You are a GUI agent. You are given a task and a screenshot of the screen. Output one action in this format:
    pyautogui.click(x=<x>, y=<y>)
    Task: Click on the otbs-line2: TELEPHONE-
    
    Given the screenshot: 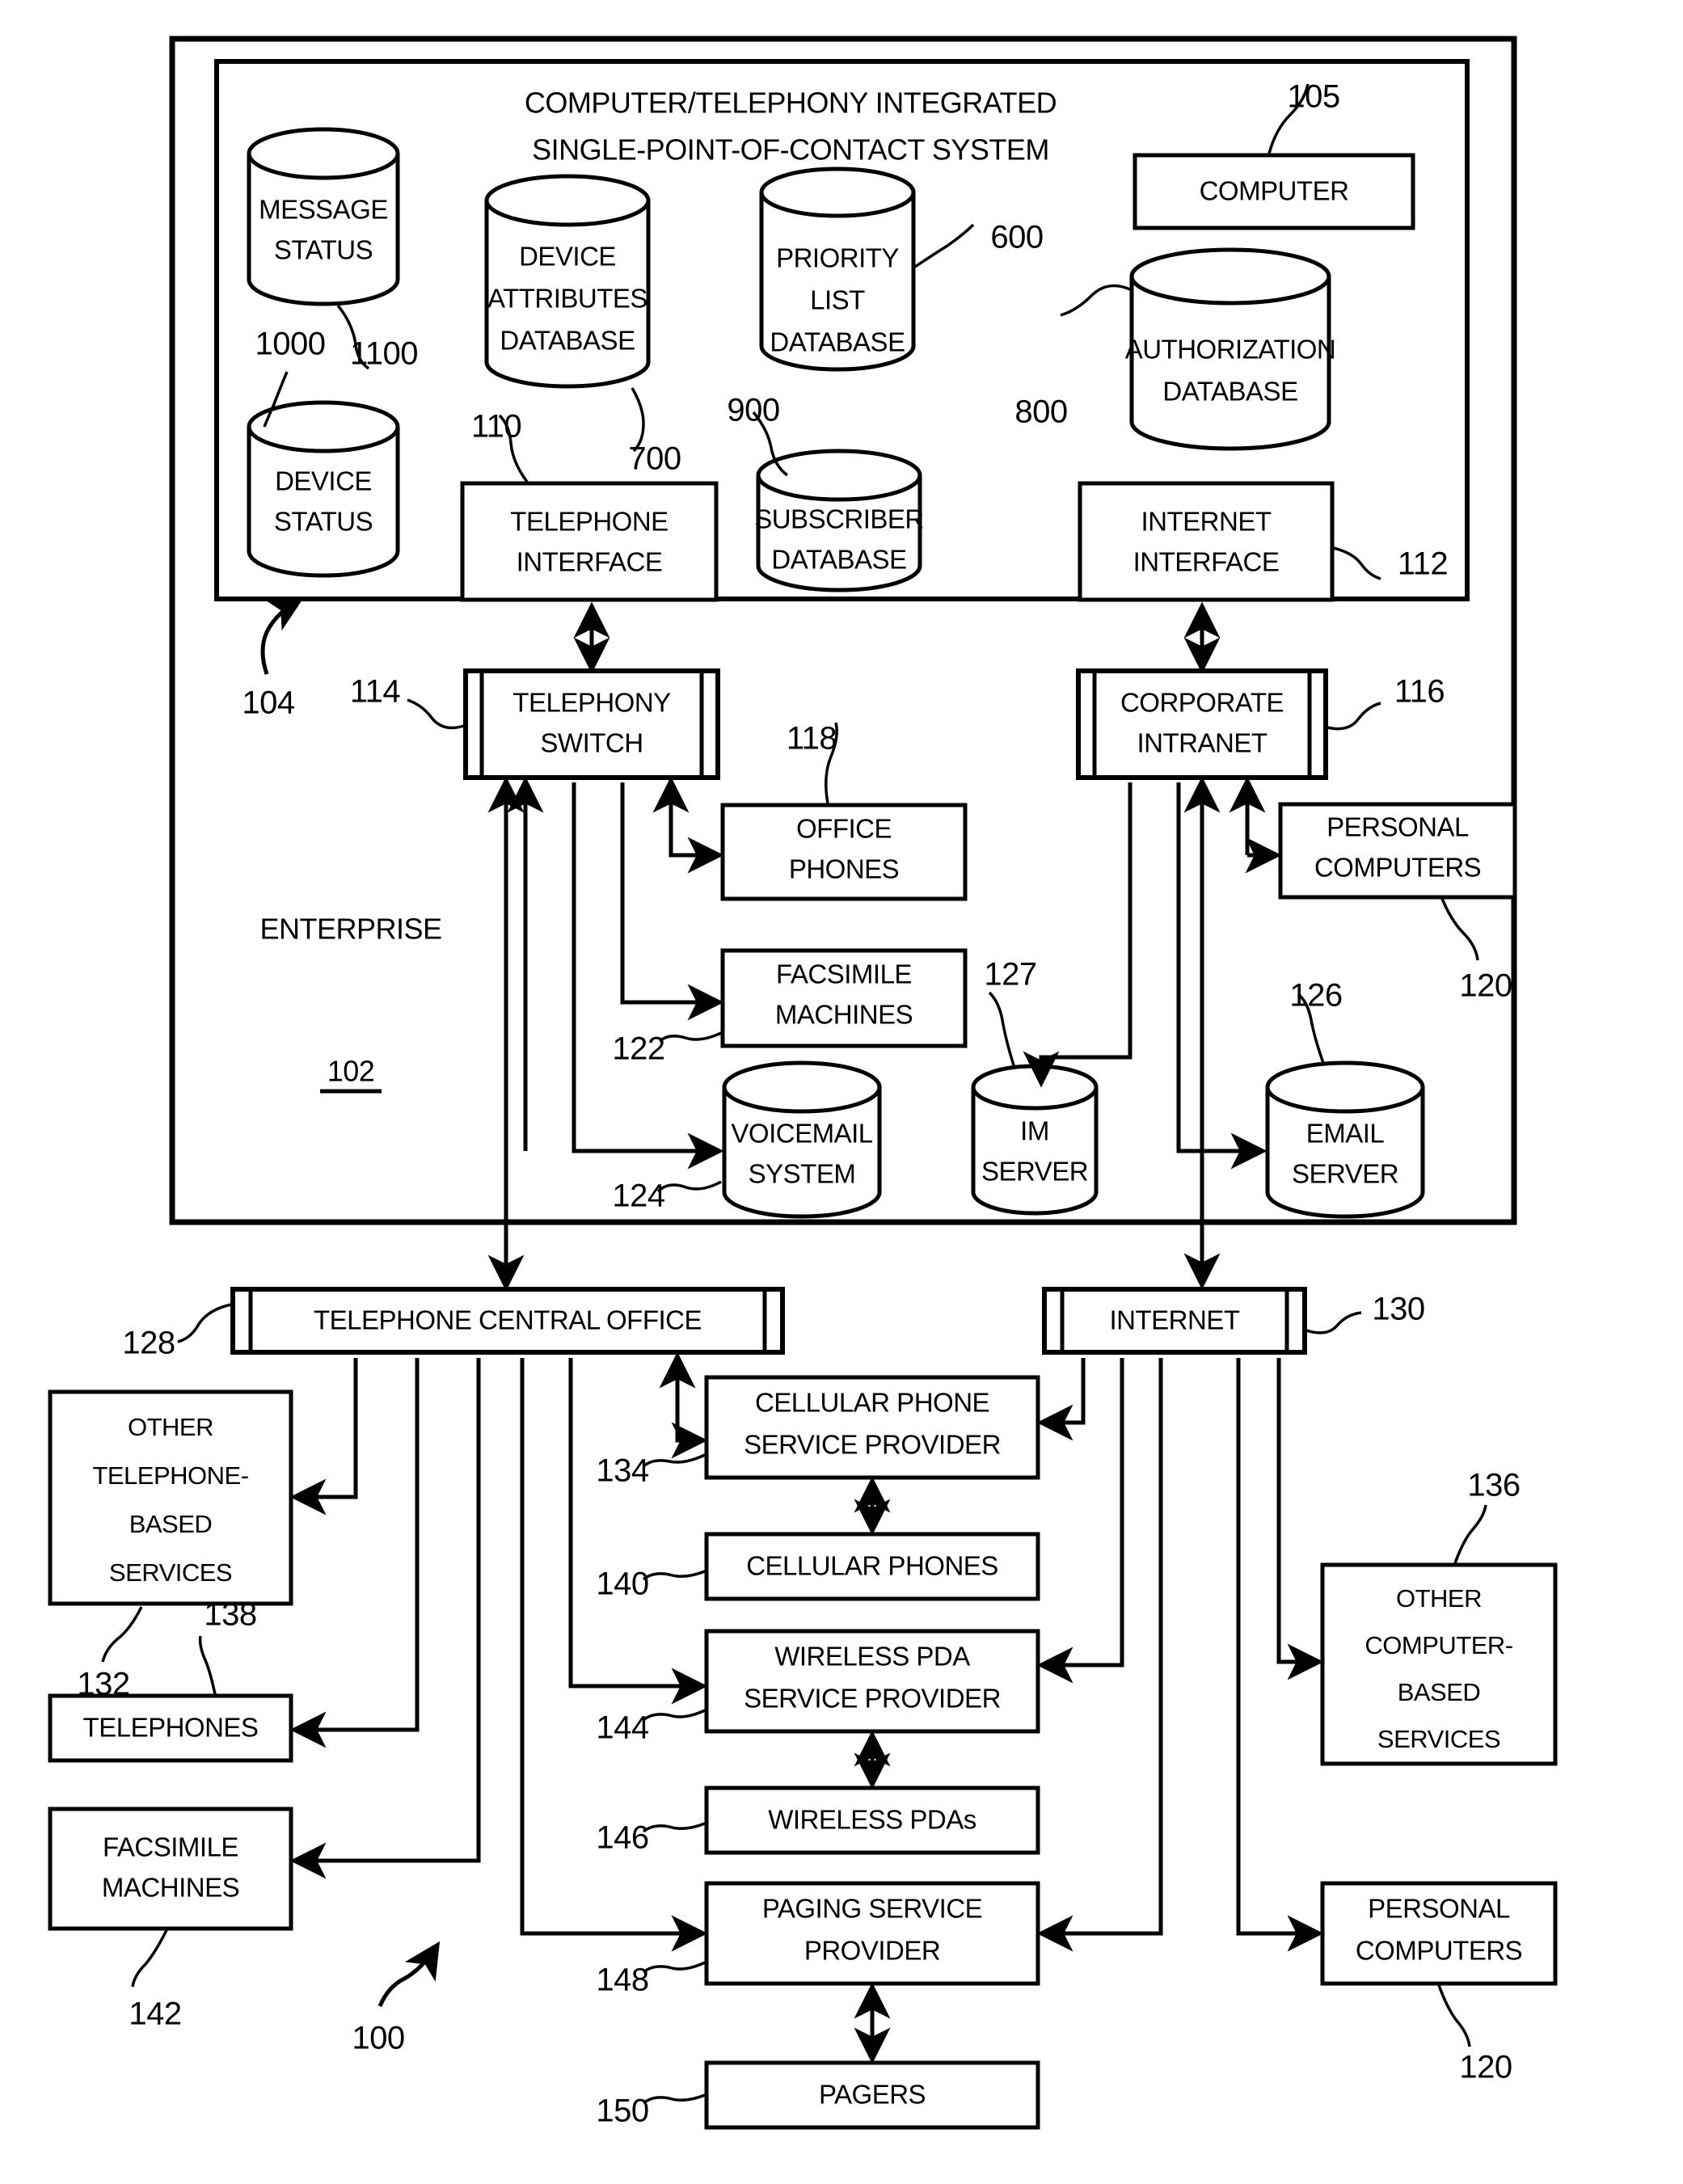 What is the action you would take?
    pyautogui.click(x=170, y=1475)
    